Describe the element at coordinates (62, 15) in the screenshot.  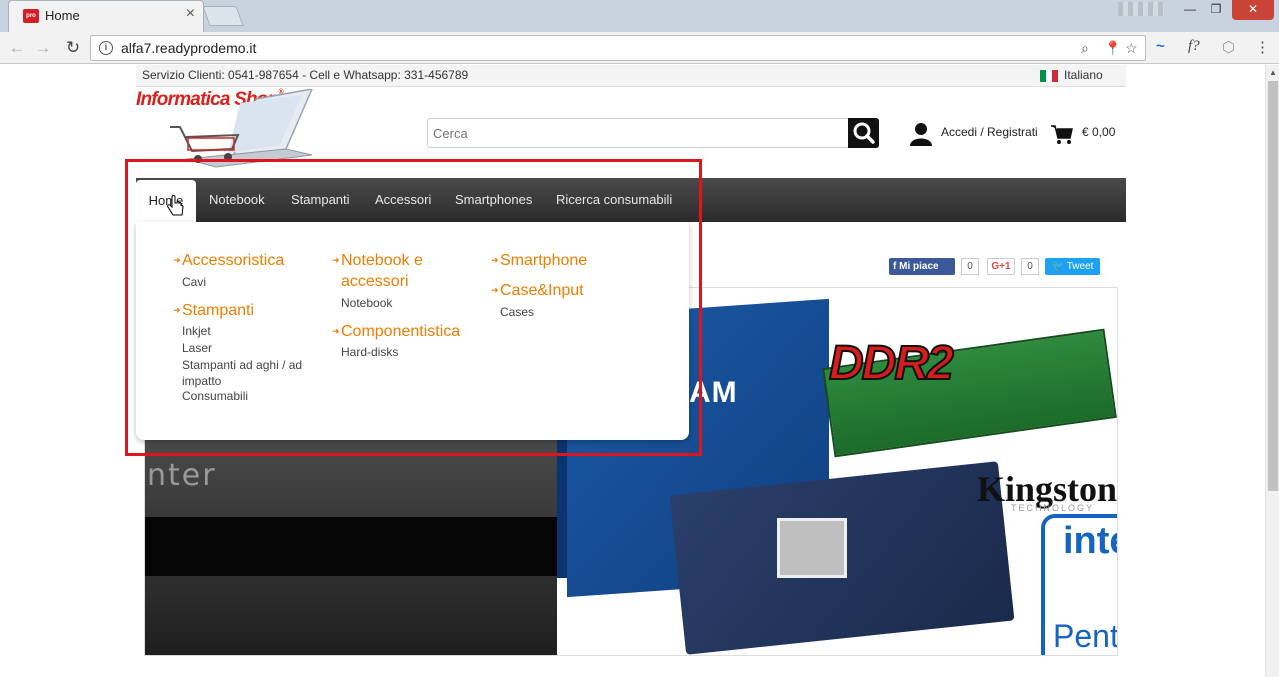
I see `tab-title: Home` at that location.